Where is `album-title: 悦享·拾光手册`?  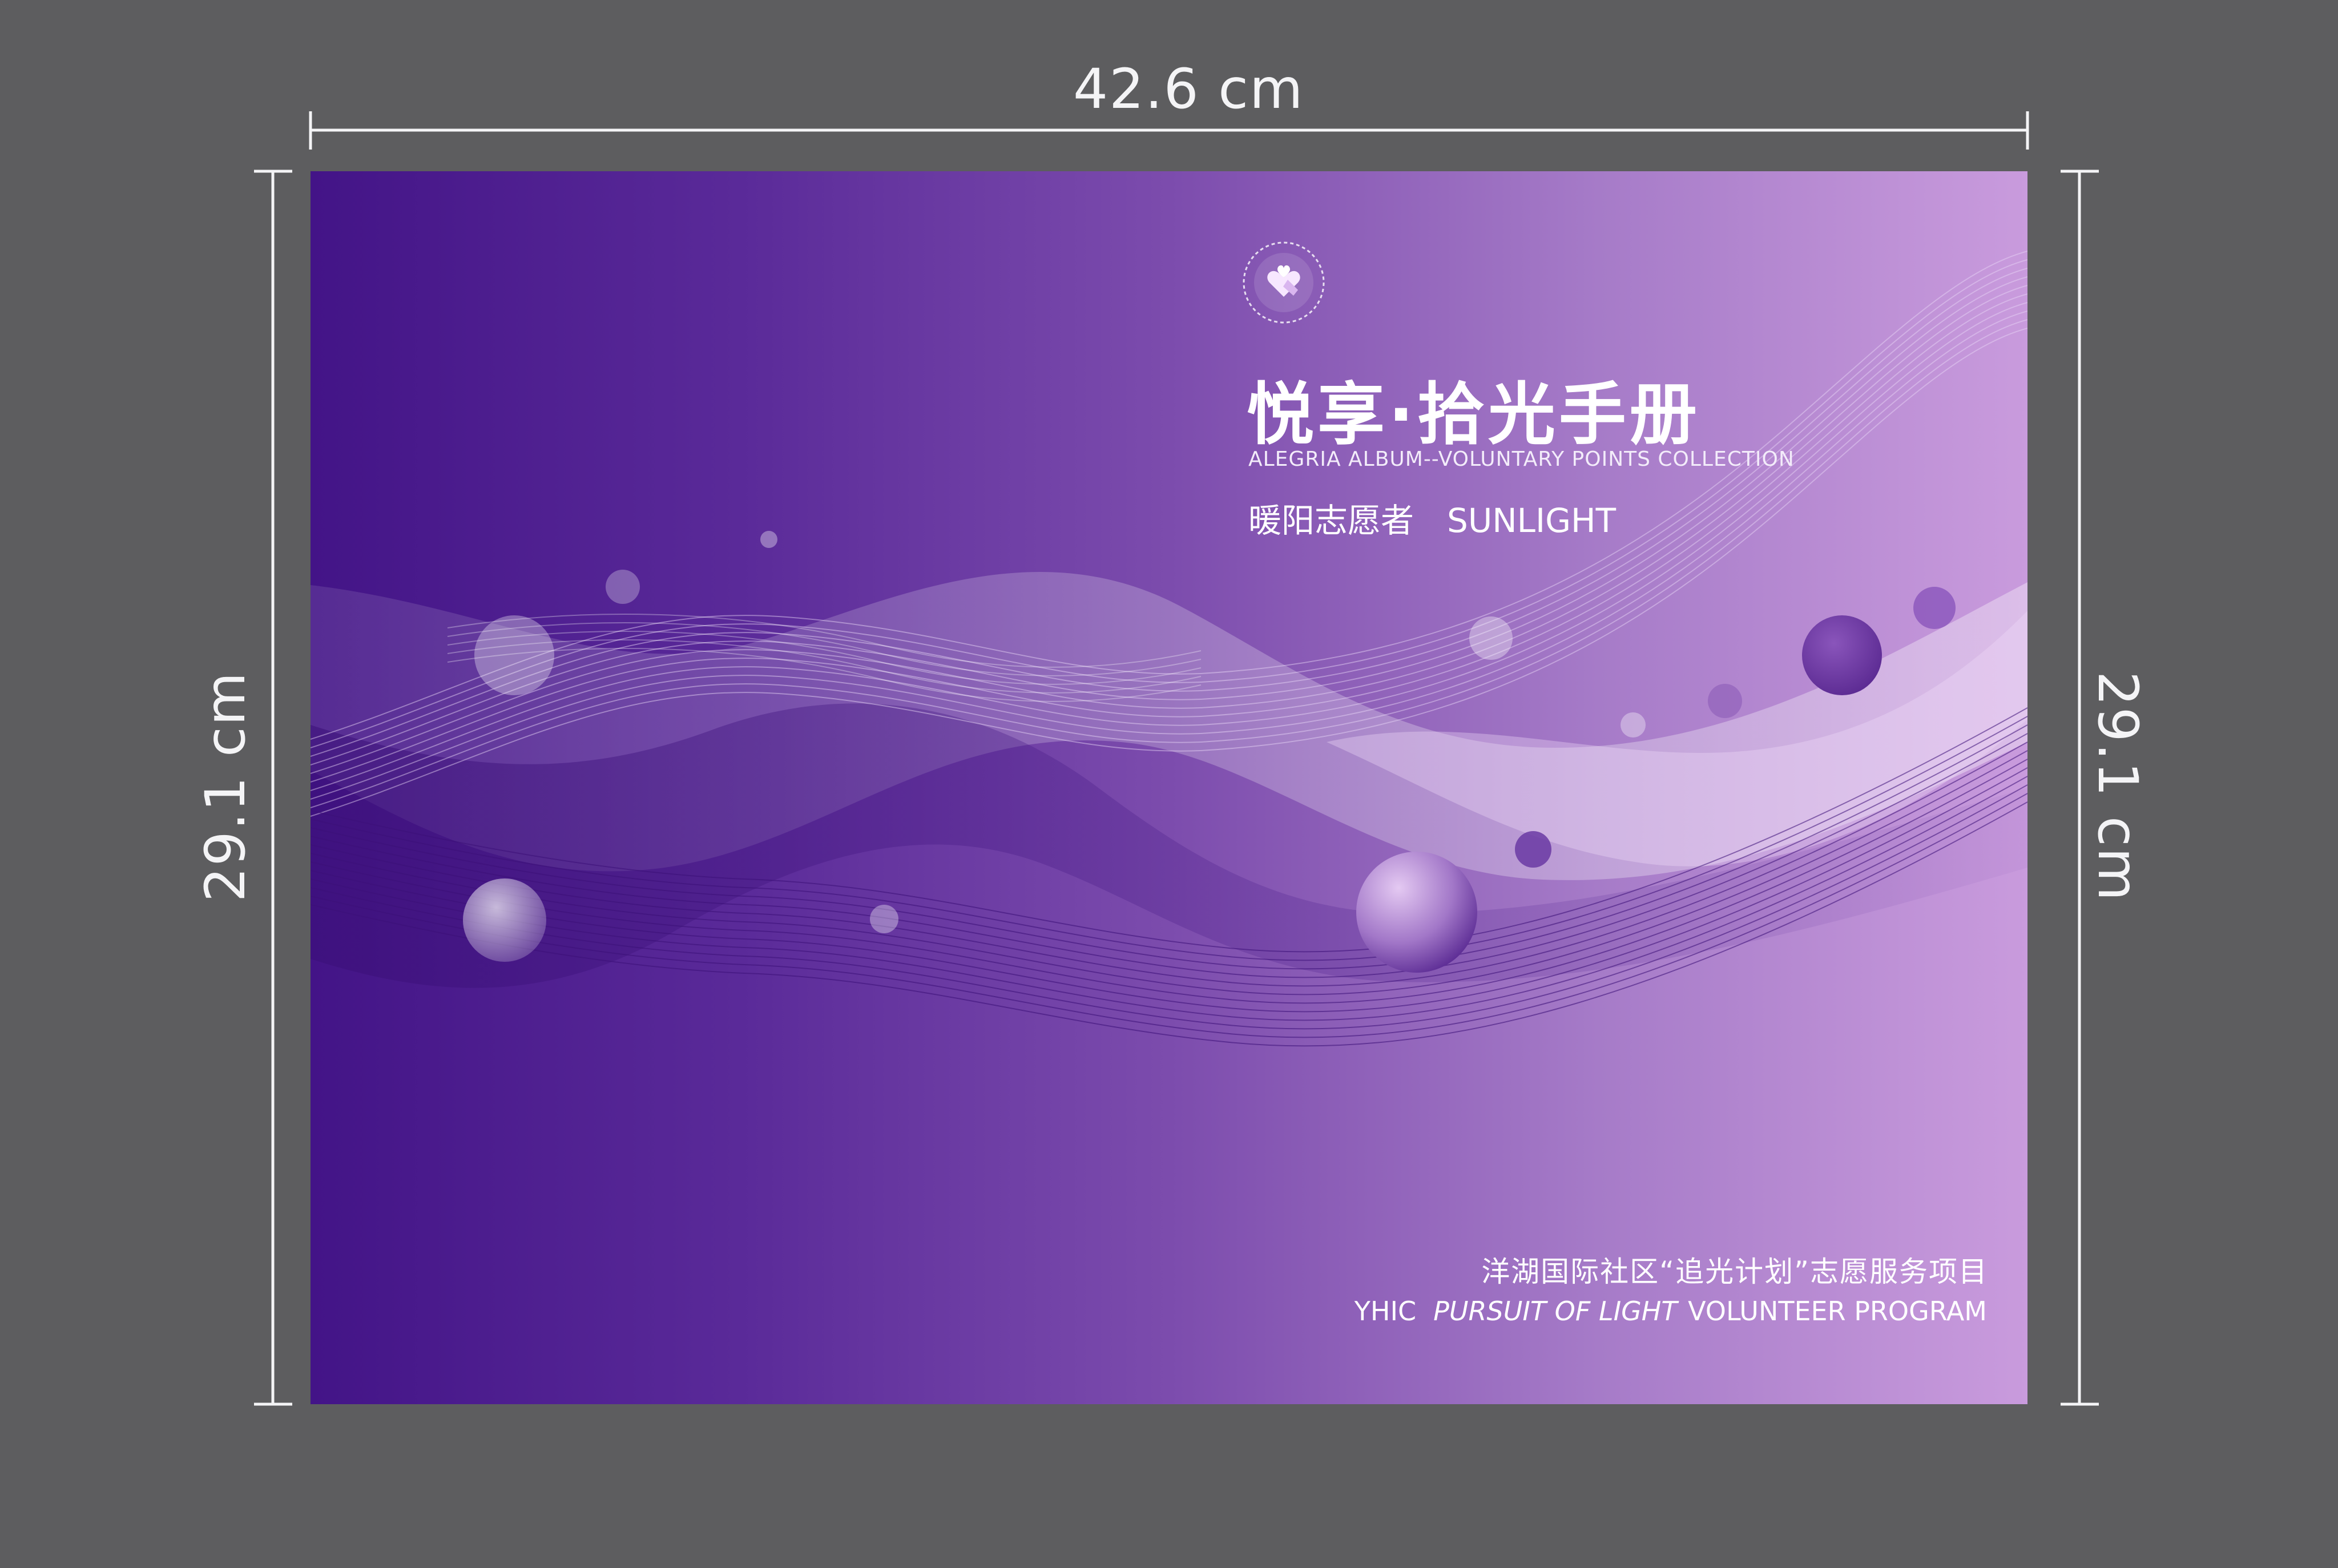
album-title: 悦享·拾光手册 is located at coordinates (1473, 414).